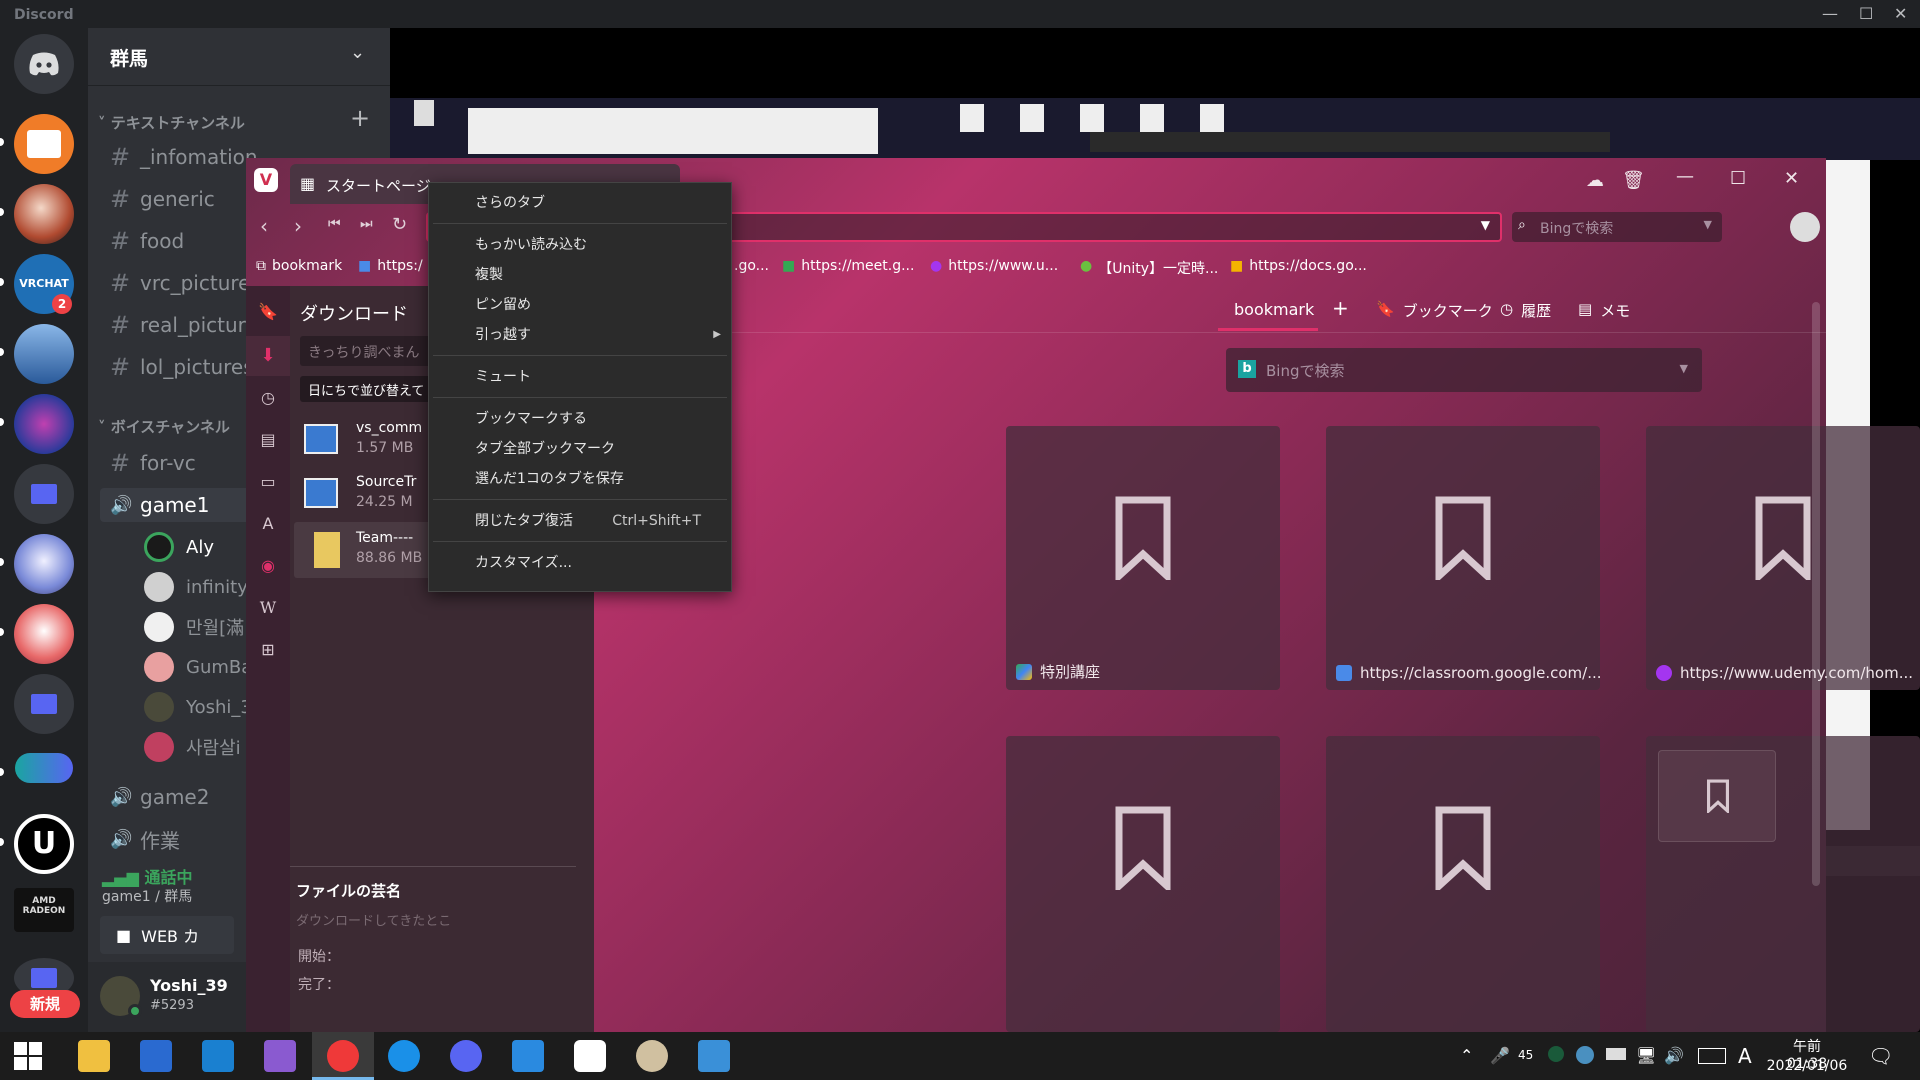  I want to click on vivaldi-menu-icon: V, so click(266, 180).